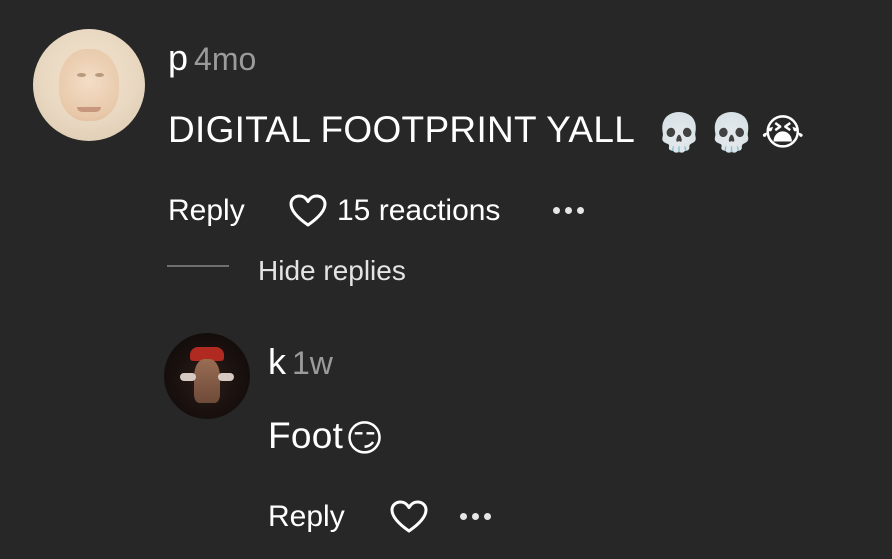  I want to click on avatar-reply-commenter, so click(207, 376).